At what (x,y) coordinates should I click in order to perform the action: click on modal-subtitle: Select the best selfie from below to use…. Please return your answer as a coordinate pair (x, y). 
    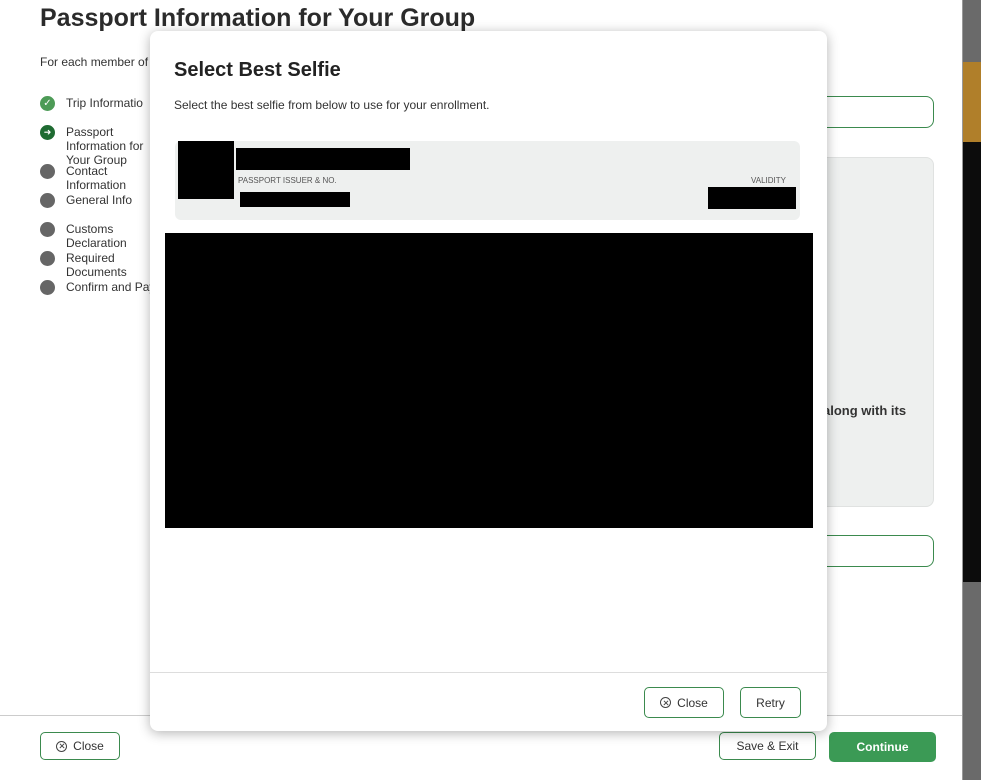
    Looking at the image, I should click on (332, 105).